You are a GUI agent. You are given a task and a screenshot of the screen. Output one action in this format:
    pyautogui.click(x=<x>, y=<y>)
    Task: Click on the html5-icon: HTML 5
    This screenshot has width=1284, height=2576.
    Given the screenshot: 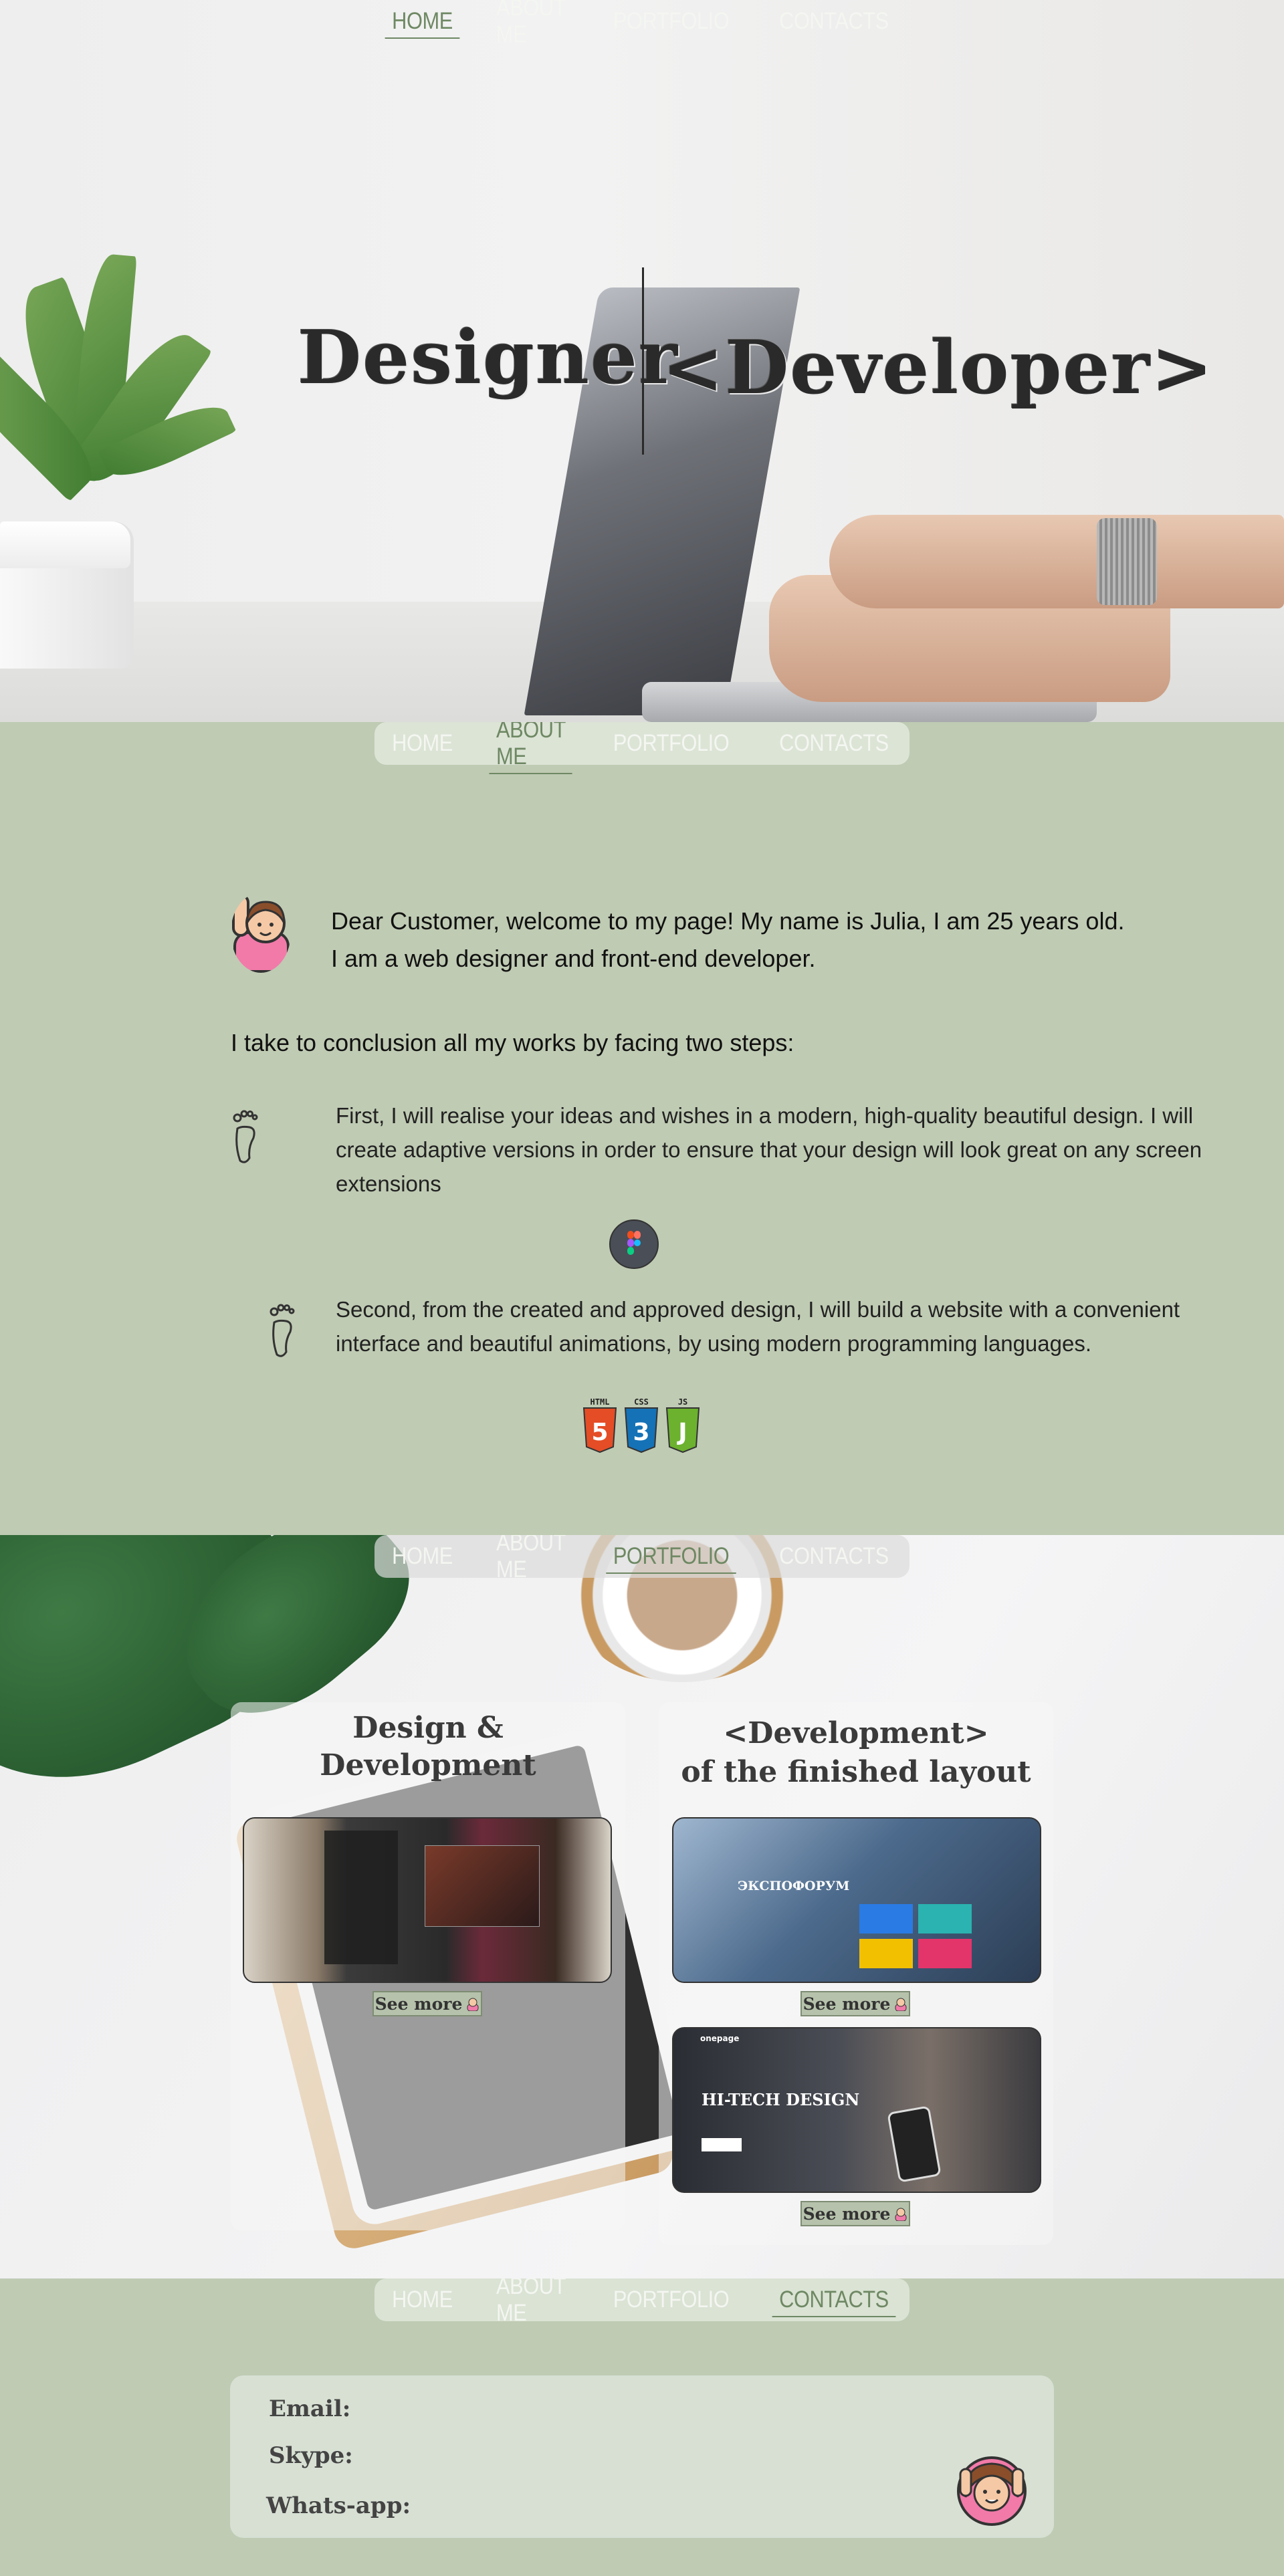 What is the action you would take?
    pyautogui.click(x=599, y=1427)
    